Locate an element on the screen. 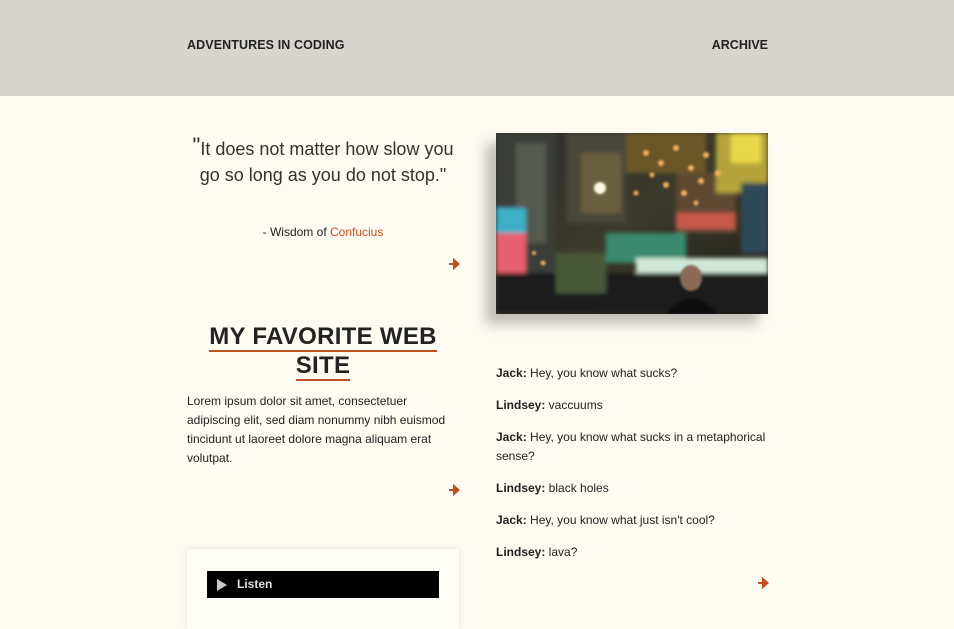 This screenshot has width=954, height=629. attribution-link: Confucius is located at coordinates (356, 232).